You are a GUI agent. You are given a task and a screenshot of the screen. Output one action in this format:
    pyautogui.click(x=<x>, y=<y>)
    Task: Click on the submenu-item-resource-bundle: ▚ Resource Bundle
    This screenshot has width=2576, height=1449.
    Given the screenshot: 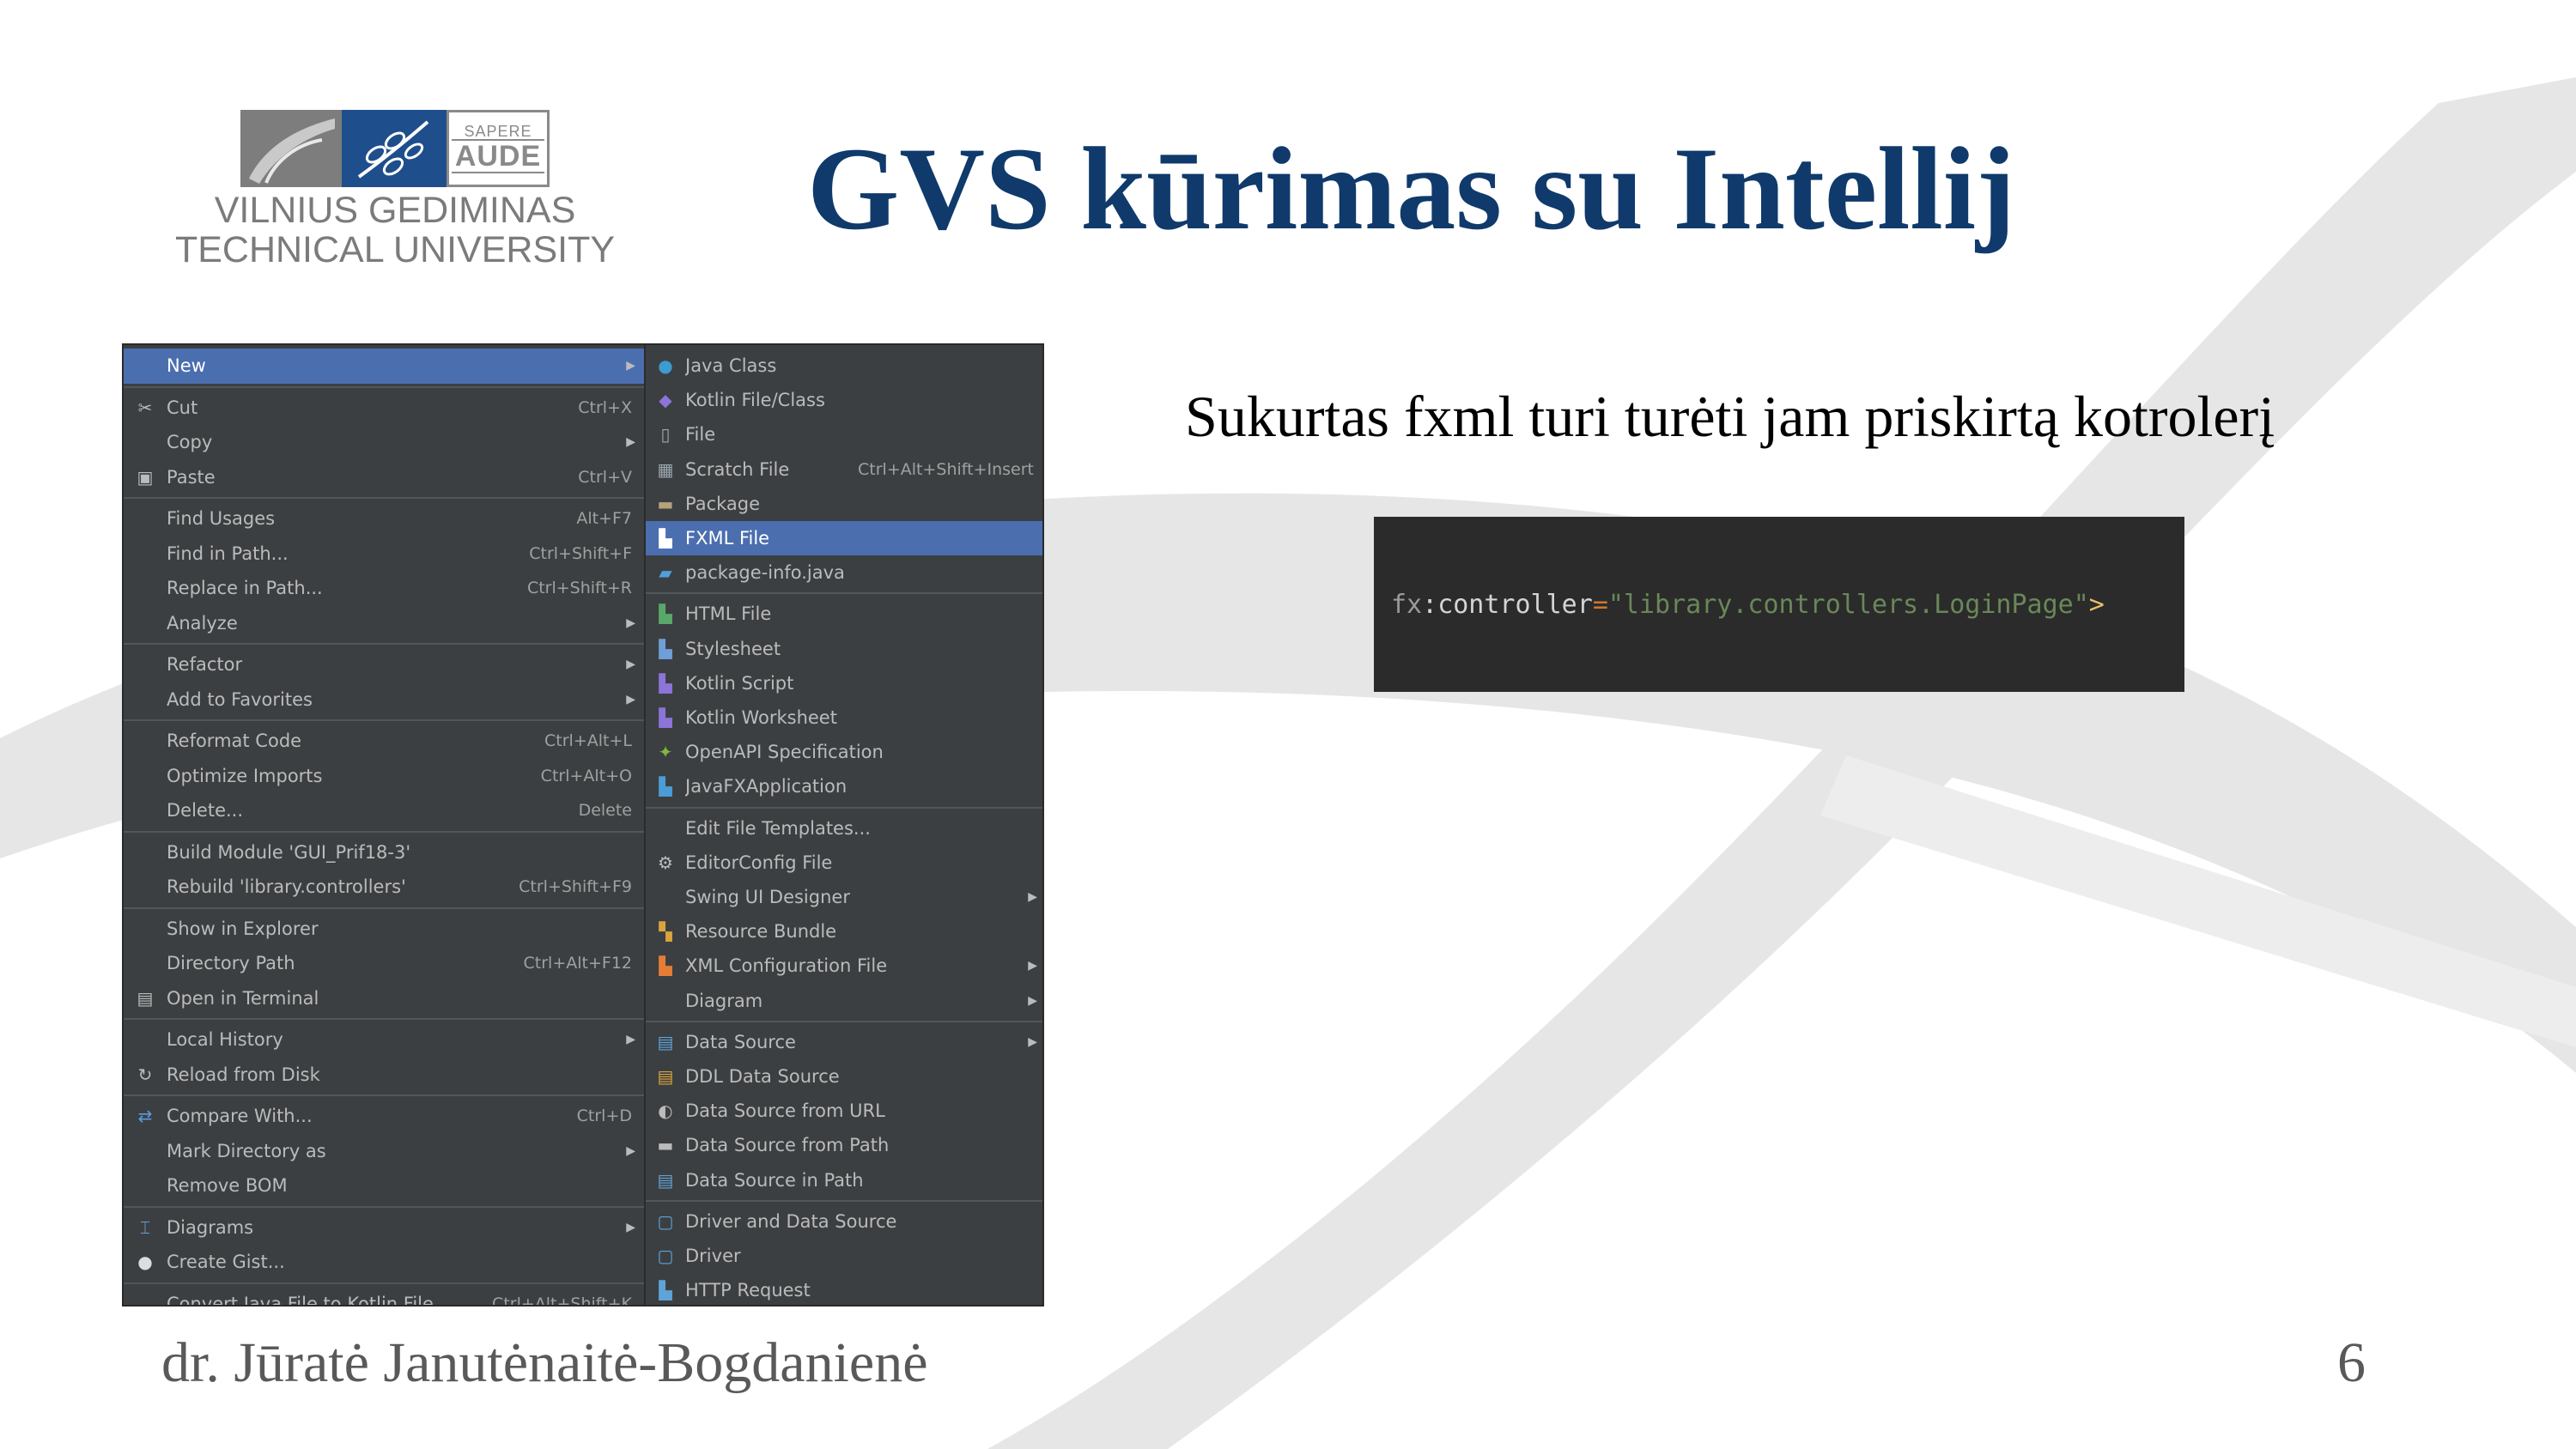 What is the action you would take?
    pyautogui.click(x=844, y=931)
    